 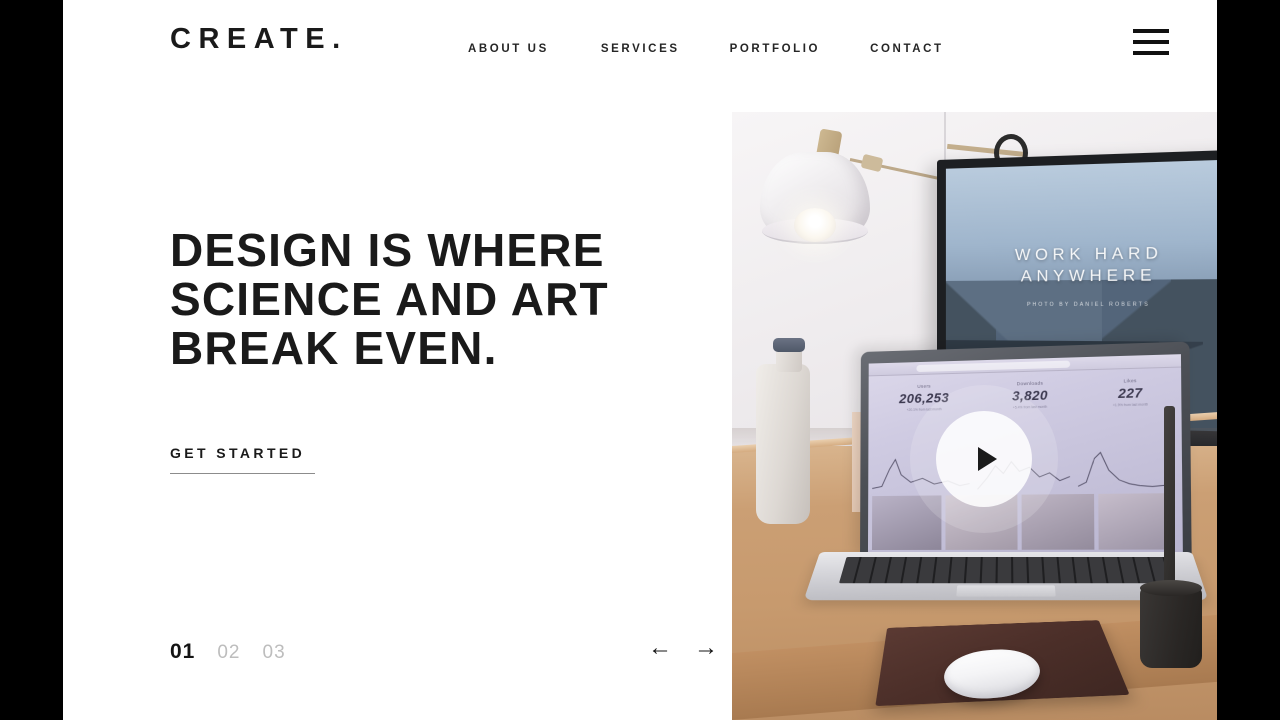 I want to click on slide-indicator-02: 02, so click(x=228, y=653).